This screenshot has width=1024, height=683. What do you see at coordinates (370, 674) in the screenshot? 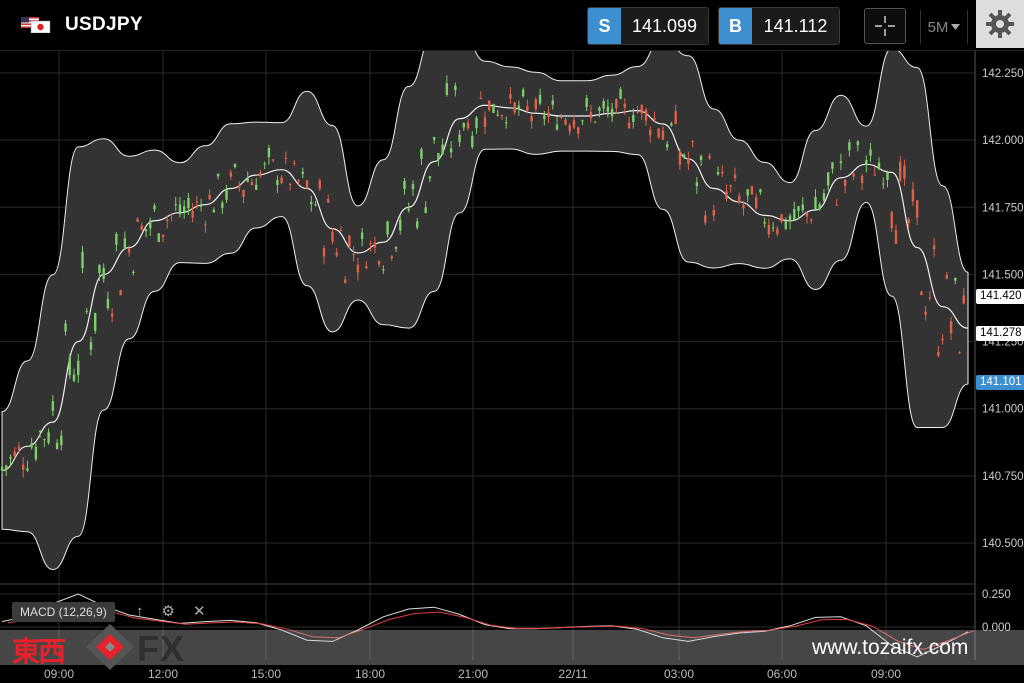
I see `time-tick: 18:00` at bounding box center [370, 674].